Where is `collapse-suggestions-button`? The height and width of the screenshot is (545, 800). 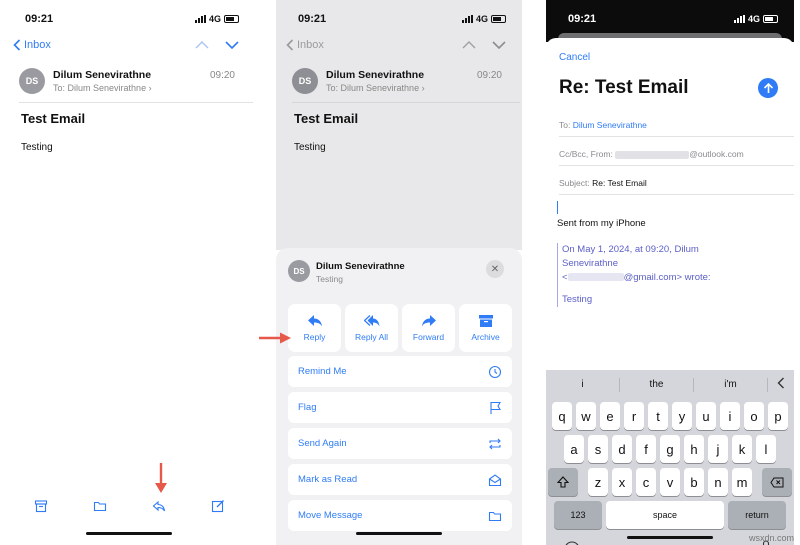 collapse-suggestions-button is located at coordinates (781, 384).